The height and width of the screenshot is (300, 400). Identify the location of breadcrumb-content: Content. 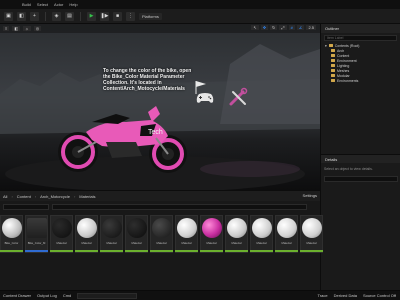
(24, 196).